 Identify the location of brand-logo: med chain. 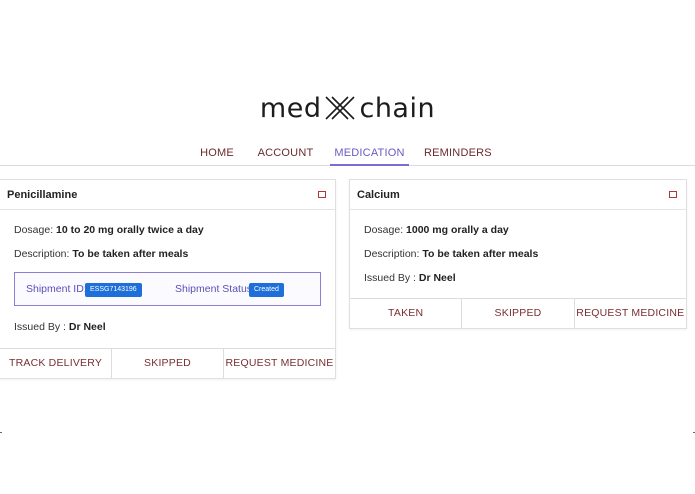
(347, 108).